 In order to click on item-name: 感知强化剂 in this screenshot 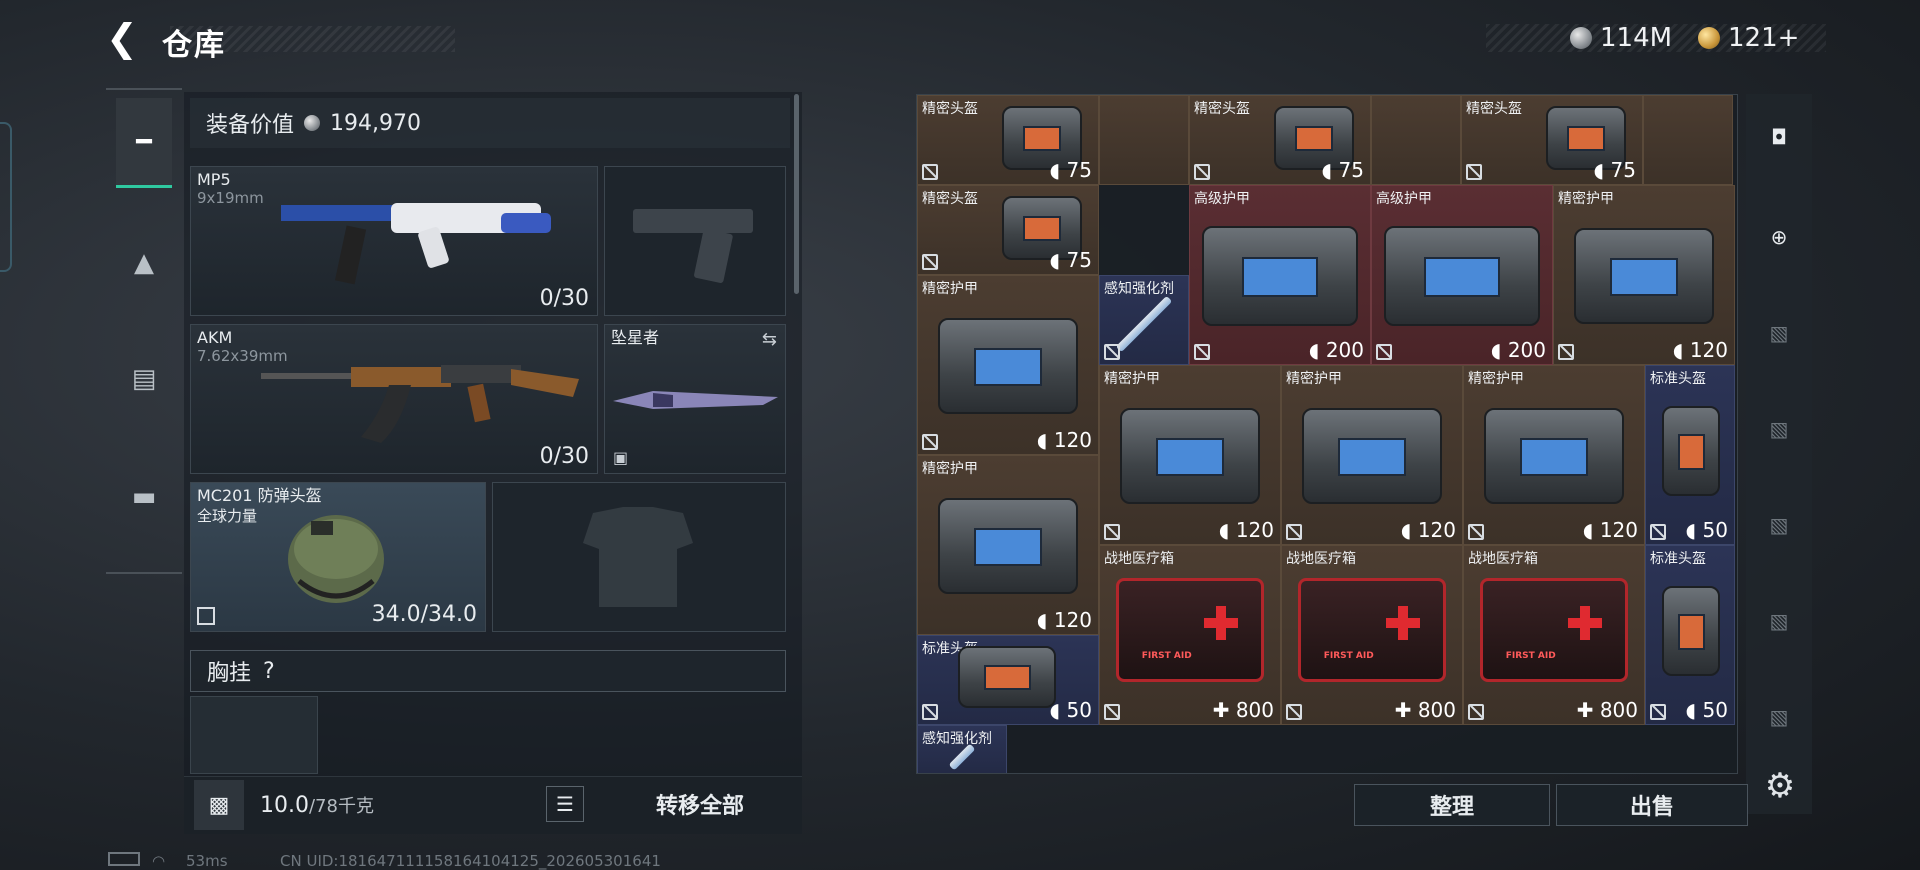, I will do `click(1139, 289)`.